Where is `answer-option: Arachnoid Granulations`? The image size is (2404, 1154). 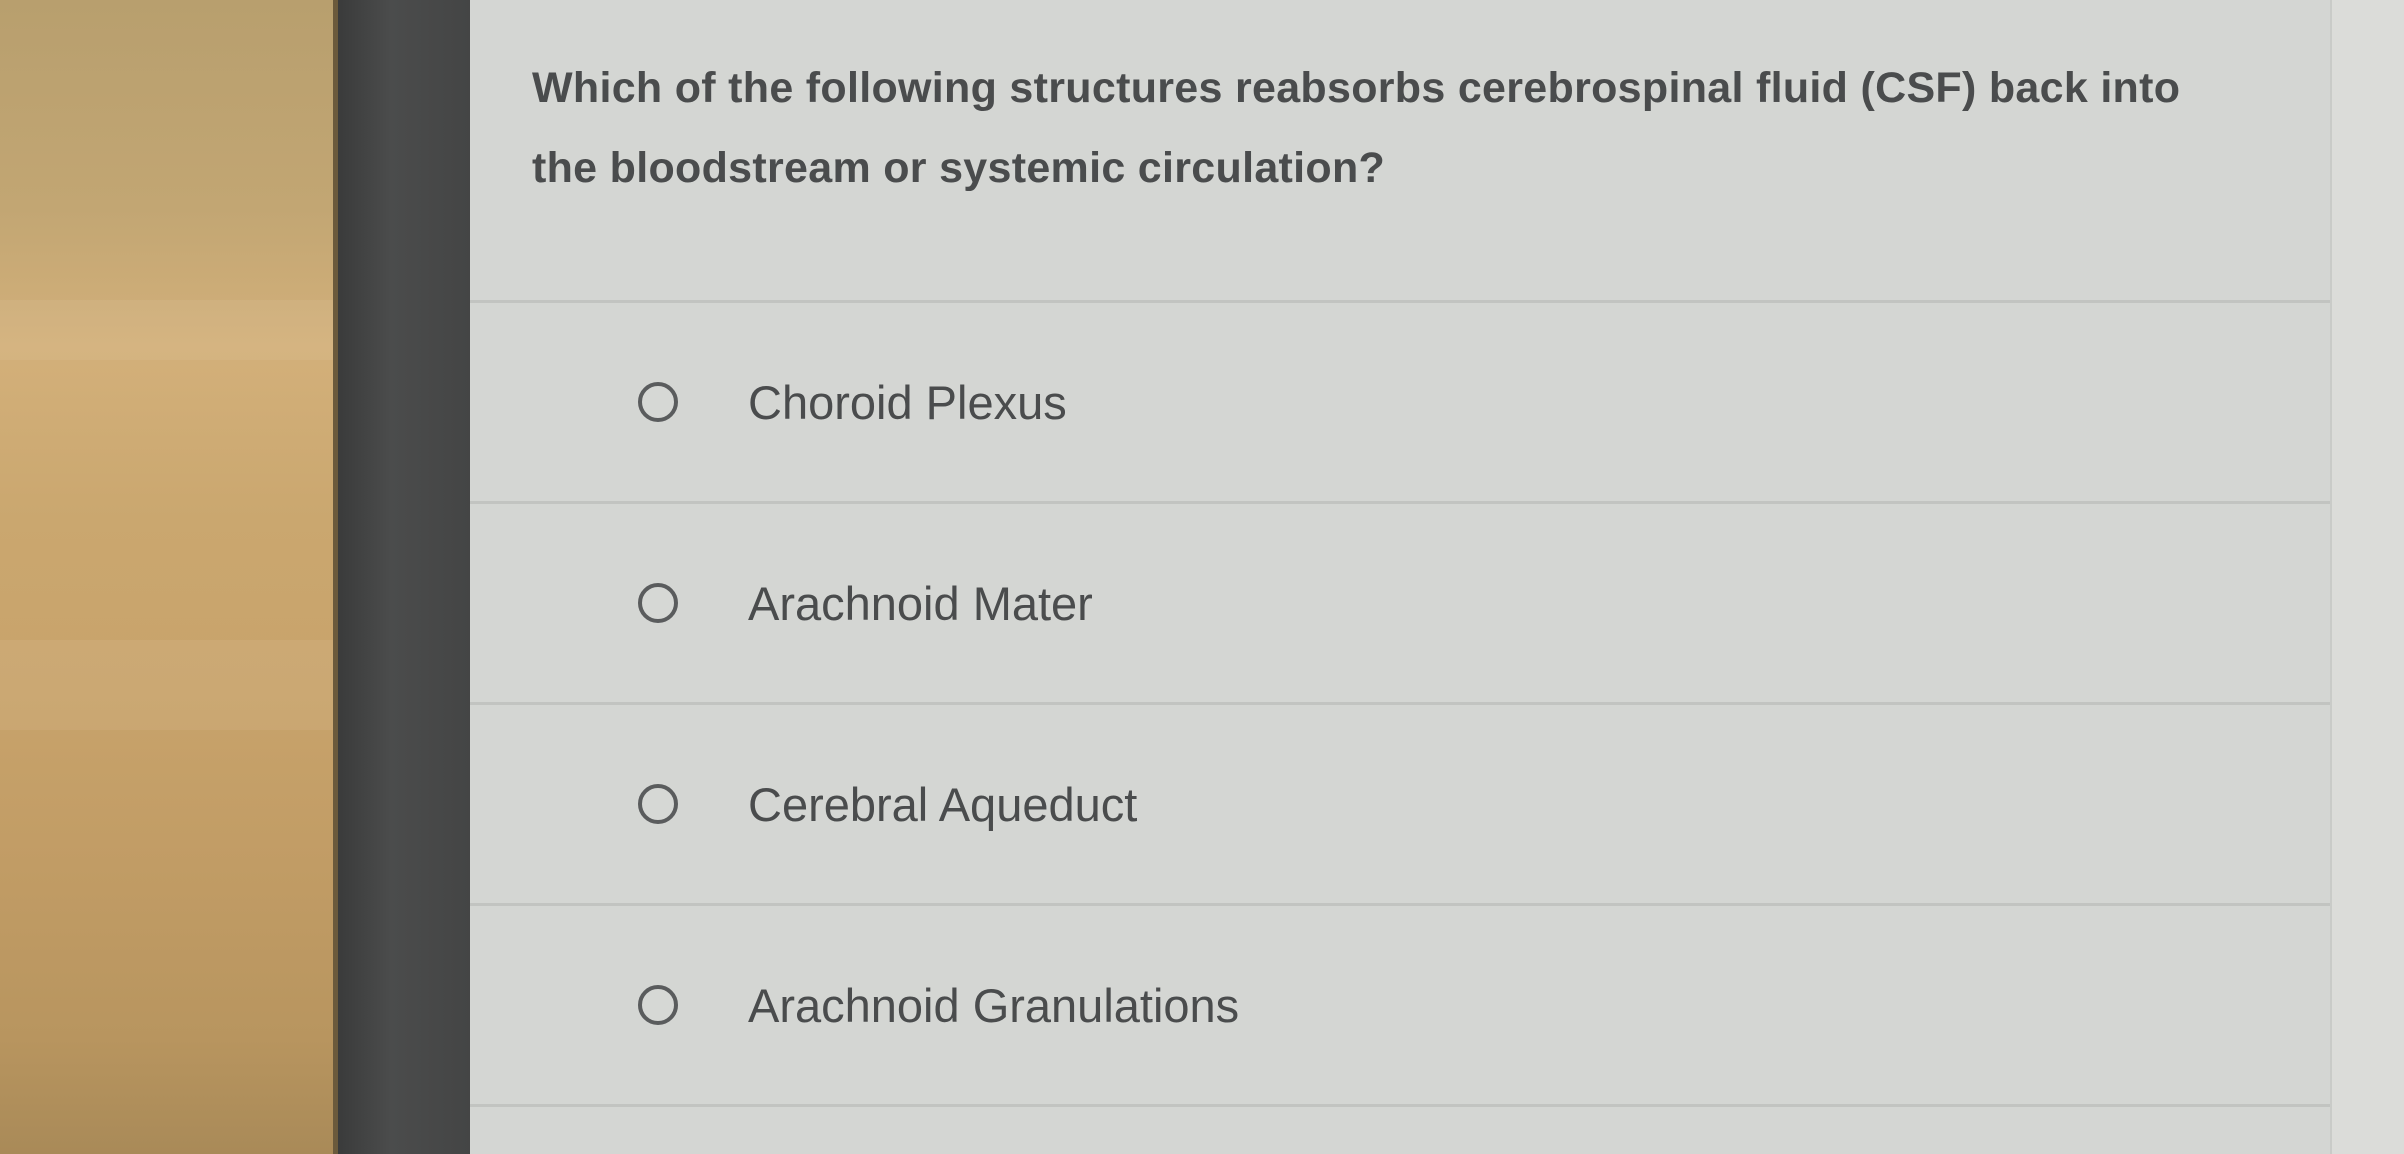 answer-option: Arachnoid Granulations is located at coordinates (1400, 1005).